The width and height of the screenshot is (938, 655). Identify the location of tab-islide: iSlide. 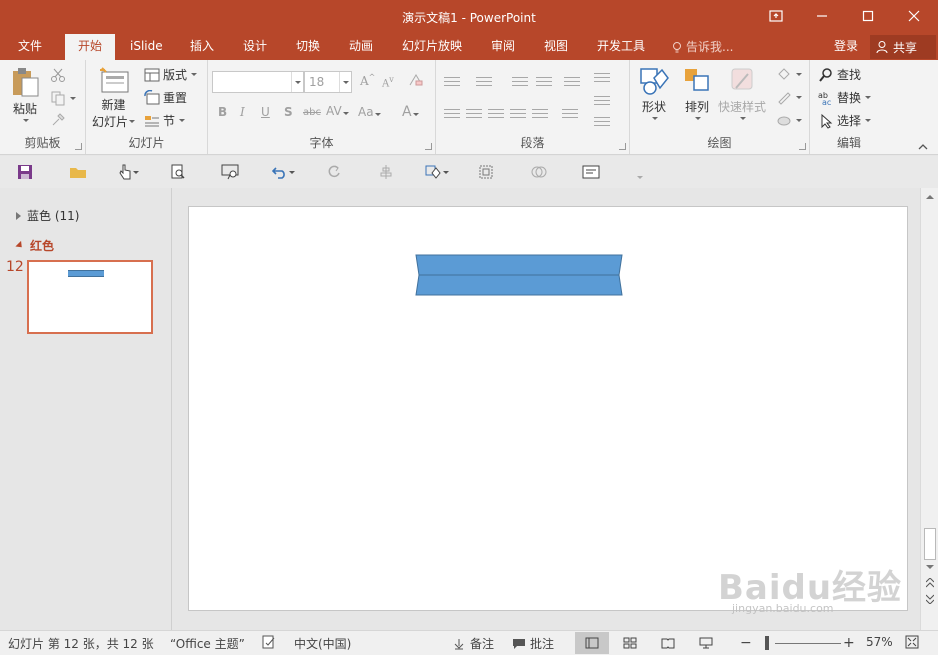
(146, 47).